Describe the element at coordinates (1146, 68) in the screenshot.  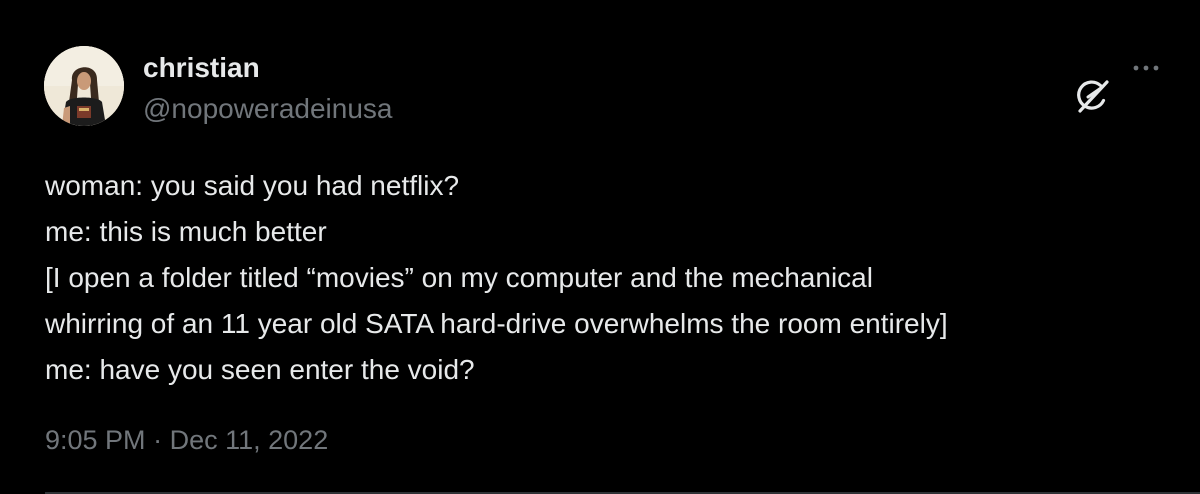
I see `more-options-icon` at that location.